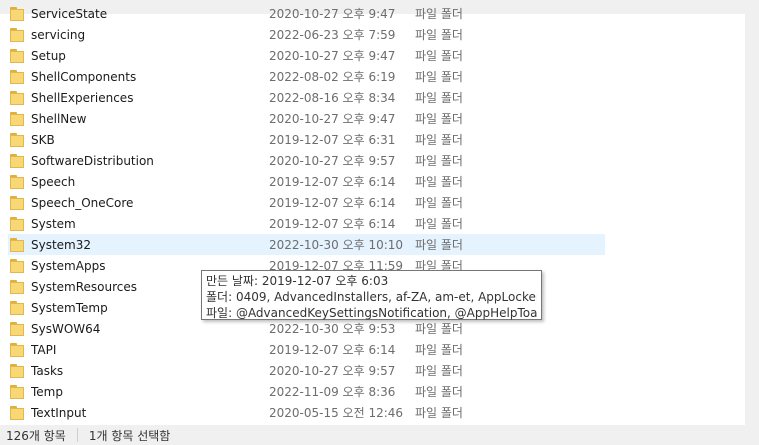  What do you see at coordinates (150, 56) in the screenshot?
I see `file-name: Setup` at bounding box center [150, 56].